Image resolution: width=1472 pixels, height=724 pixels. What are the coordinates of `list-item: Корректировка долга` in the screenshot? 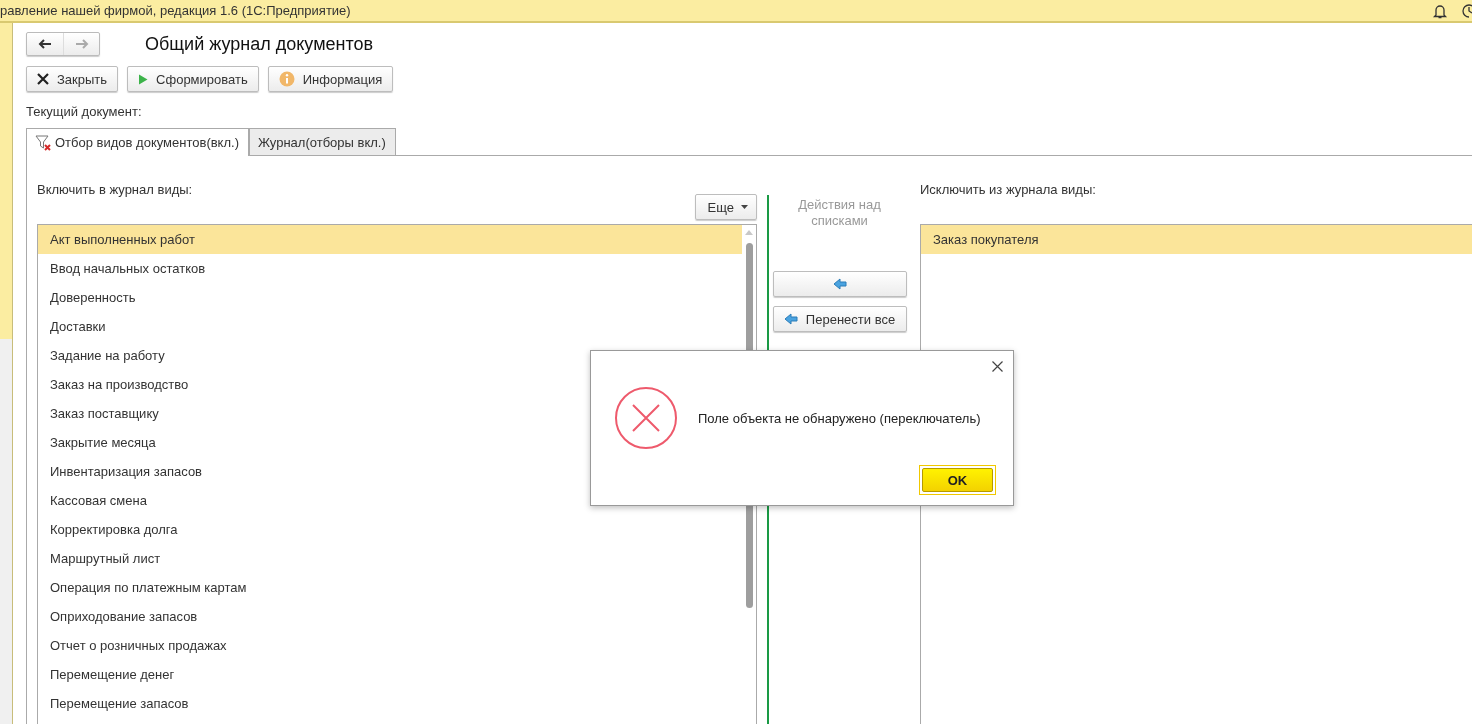 It's located at (390, 529).